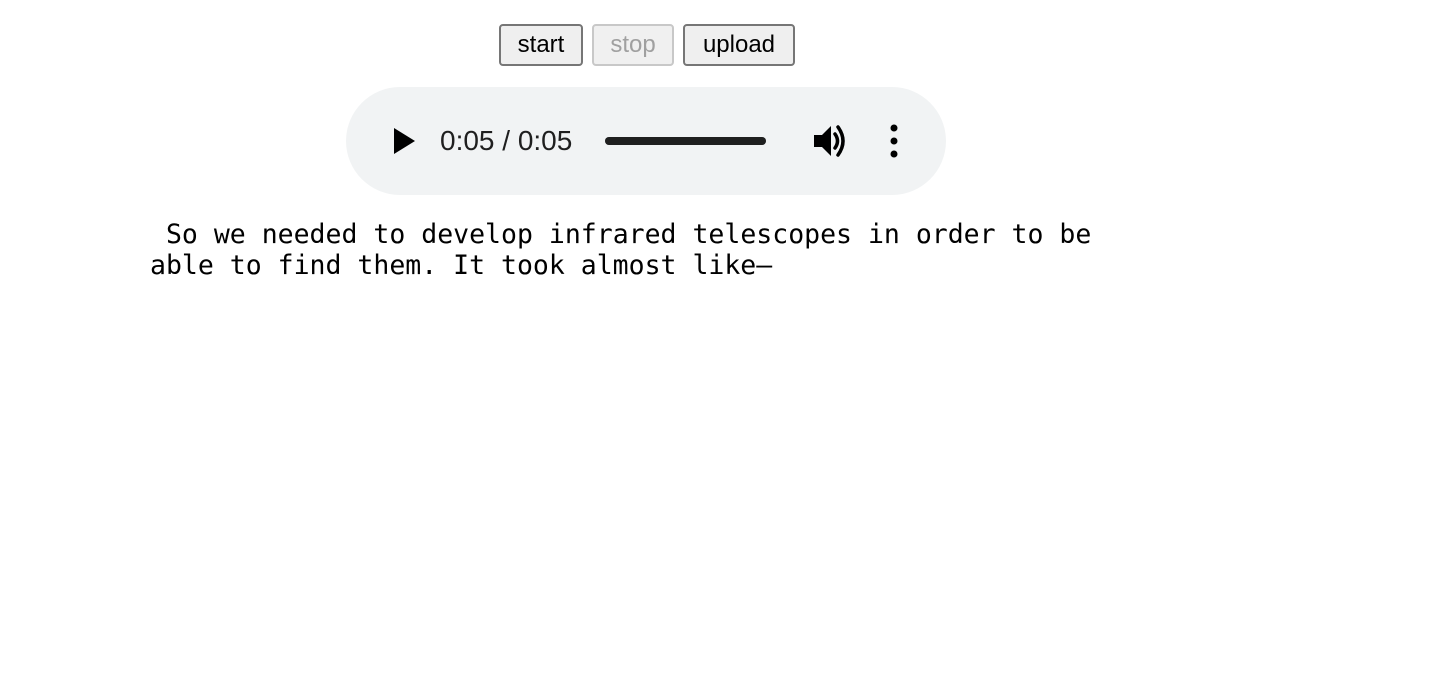 This screenshot has height=676, width=1436. Describe the element at coordinates (894, 141) in the screenshot. I see `more-options-icon` at that location.